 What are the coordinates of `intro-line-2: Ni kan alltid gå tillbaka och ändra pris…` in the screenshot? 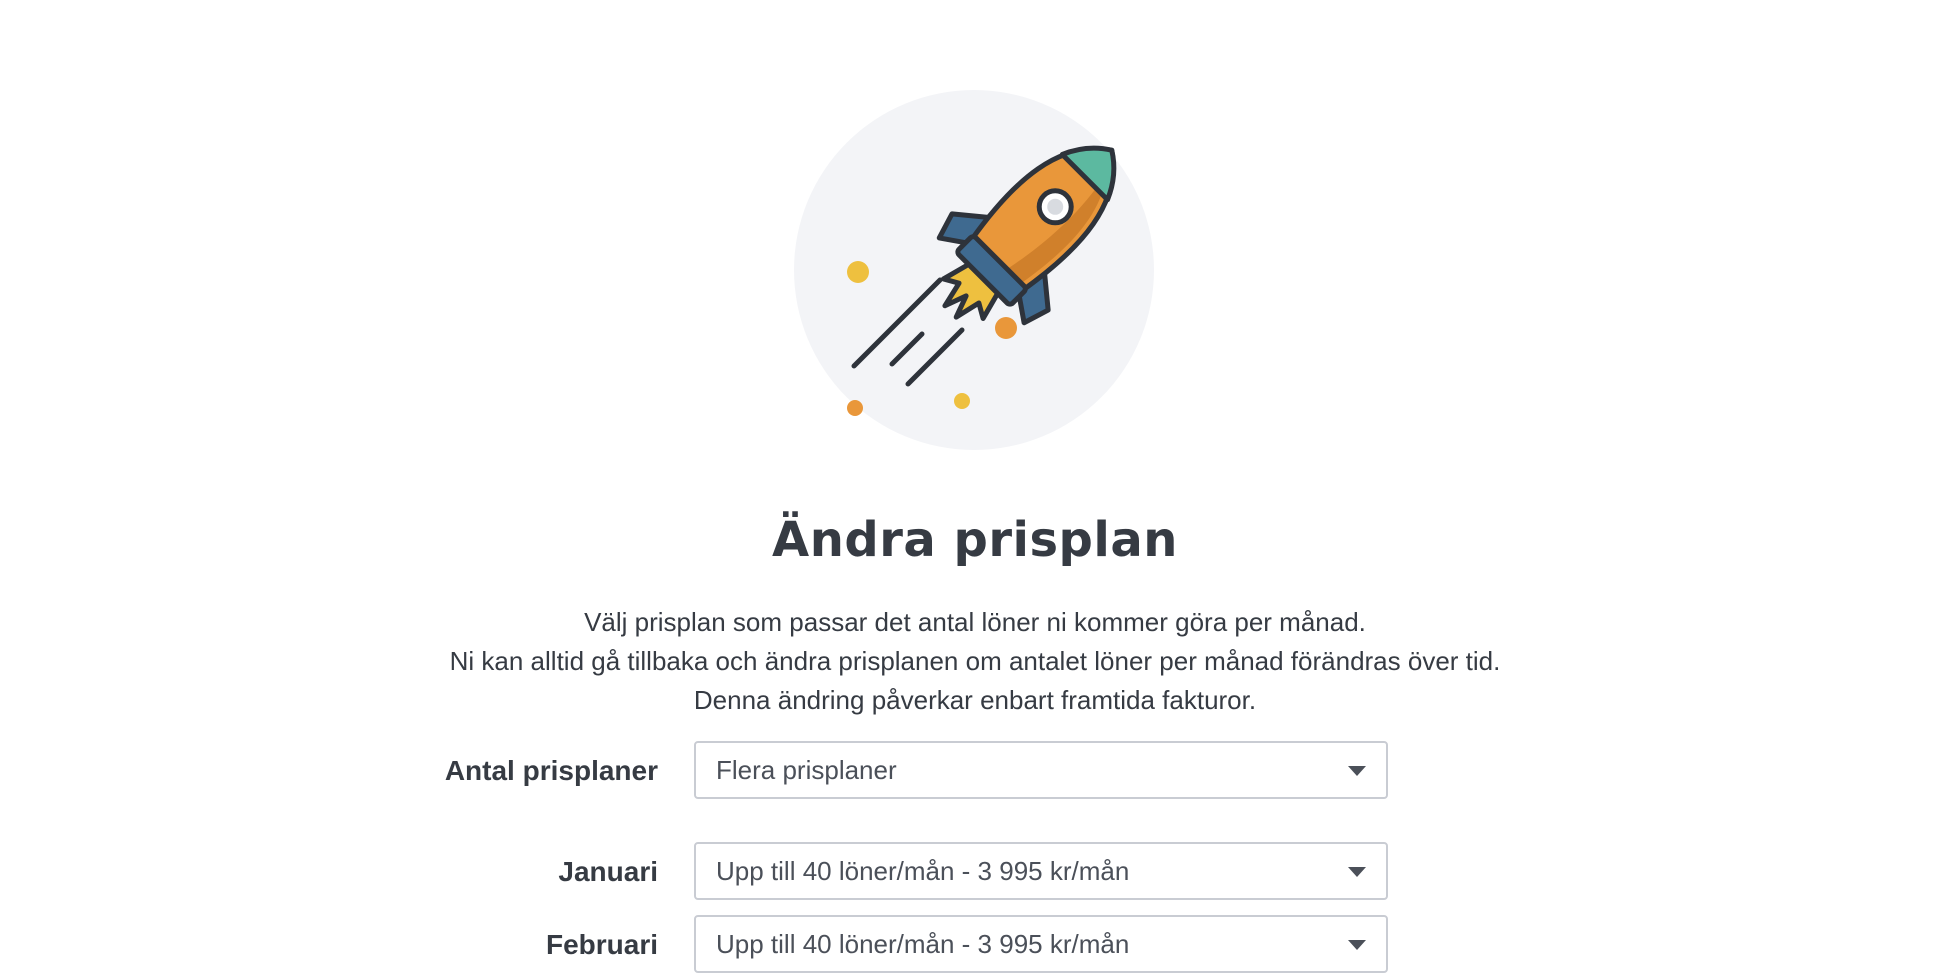 It's located at (975, 661).